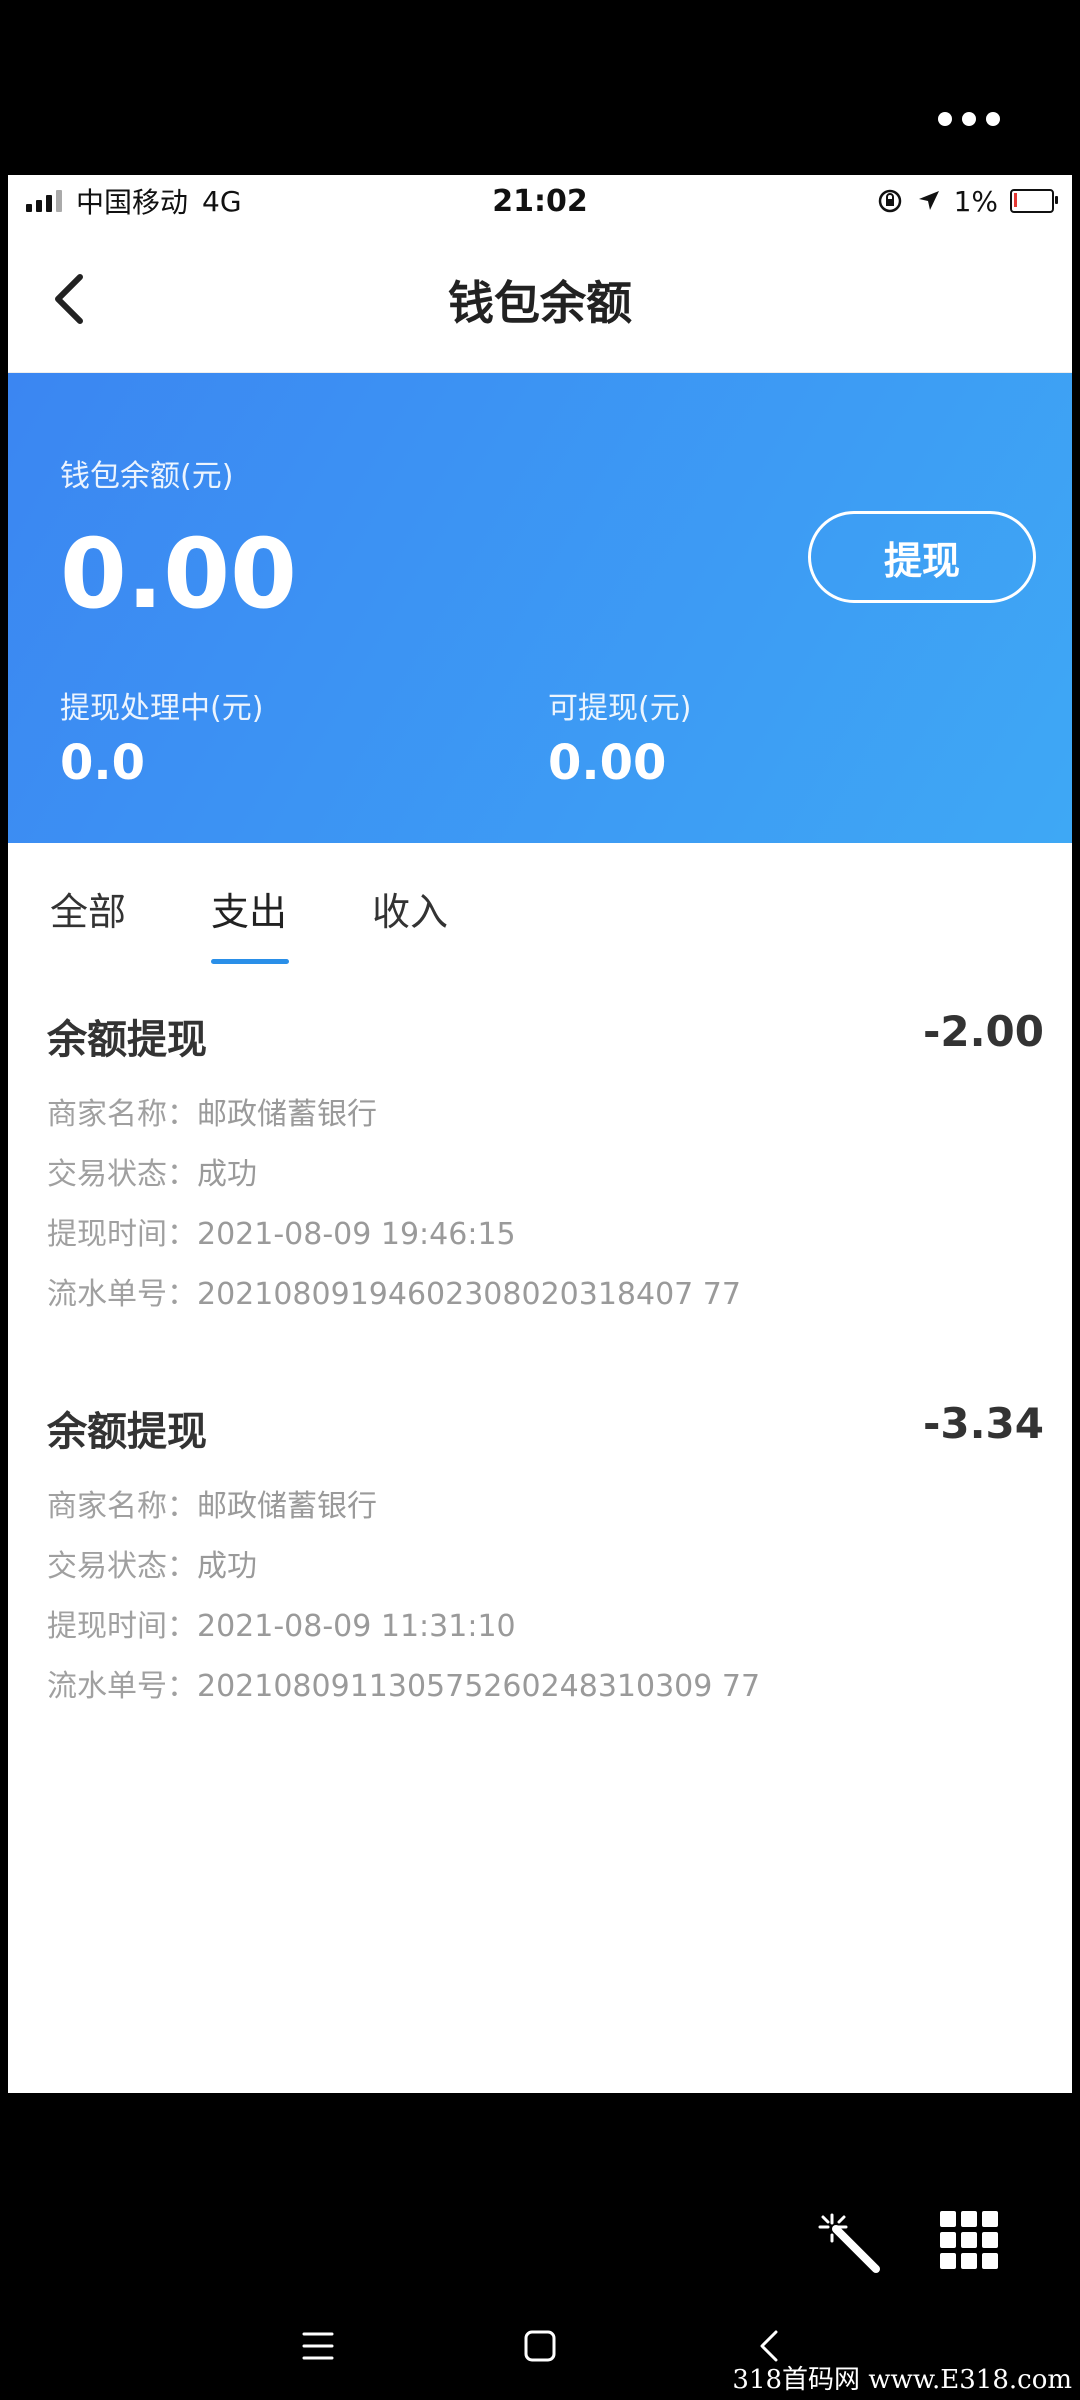 The width and height of the screenshot is (1080, 2400). Describe the element at coordinates (249, 908) in the screenshot. I see `tab-expense: 支出` at that location.